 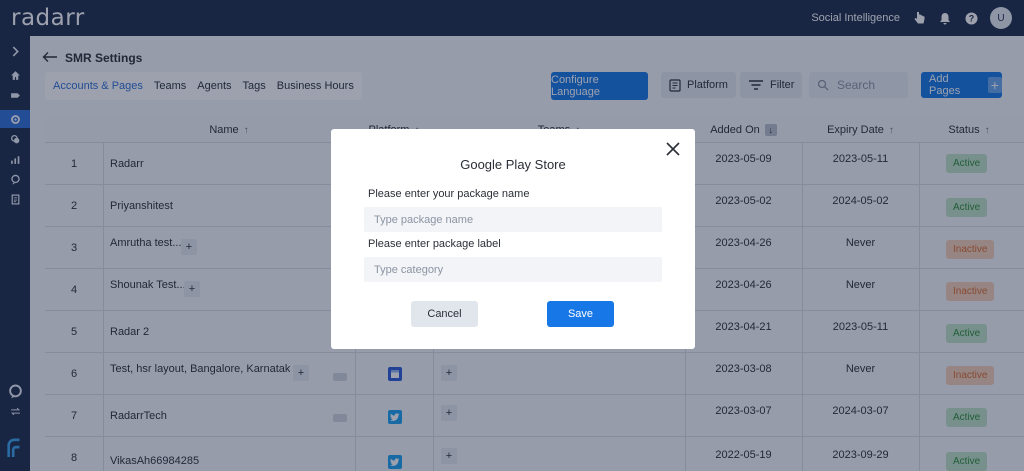 I want to click on cancel-button: Cancel, so click(x=444, y=314).